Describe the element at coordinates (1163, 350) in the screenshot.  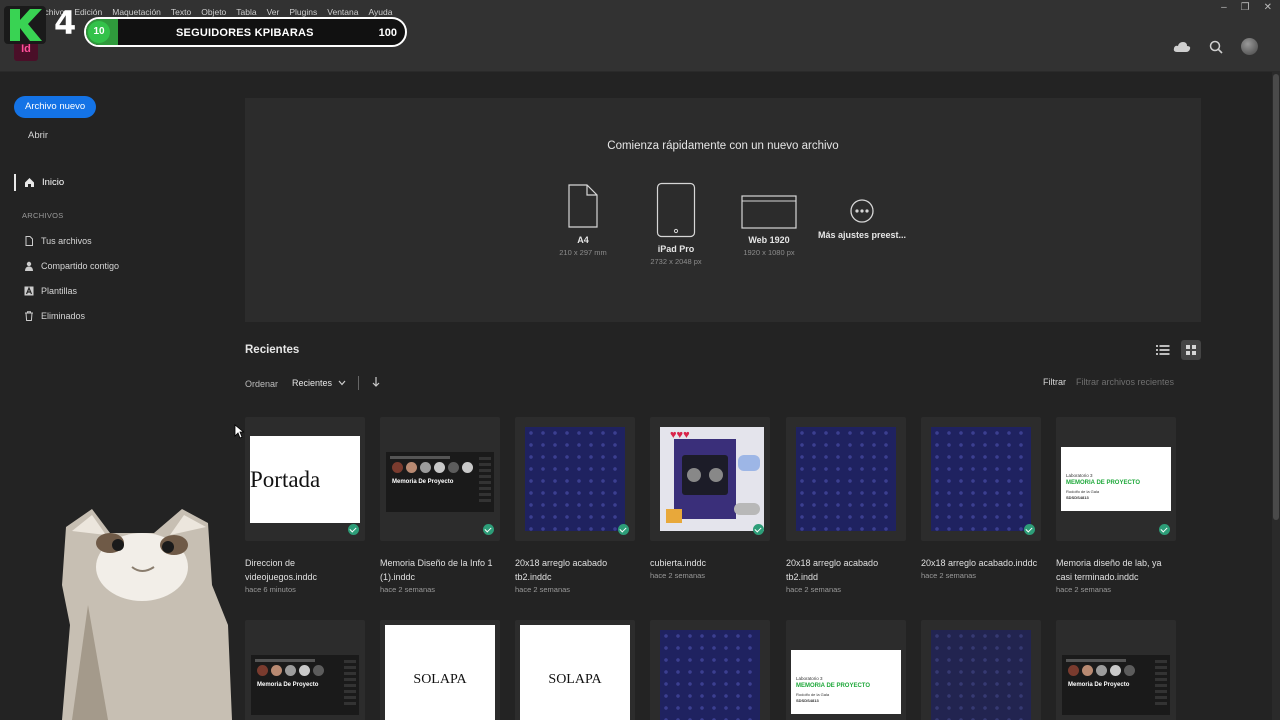
I see `list-view-icon` at that location.